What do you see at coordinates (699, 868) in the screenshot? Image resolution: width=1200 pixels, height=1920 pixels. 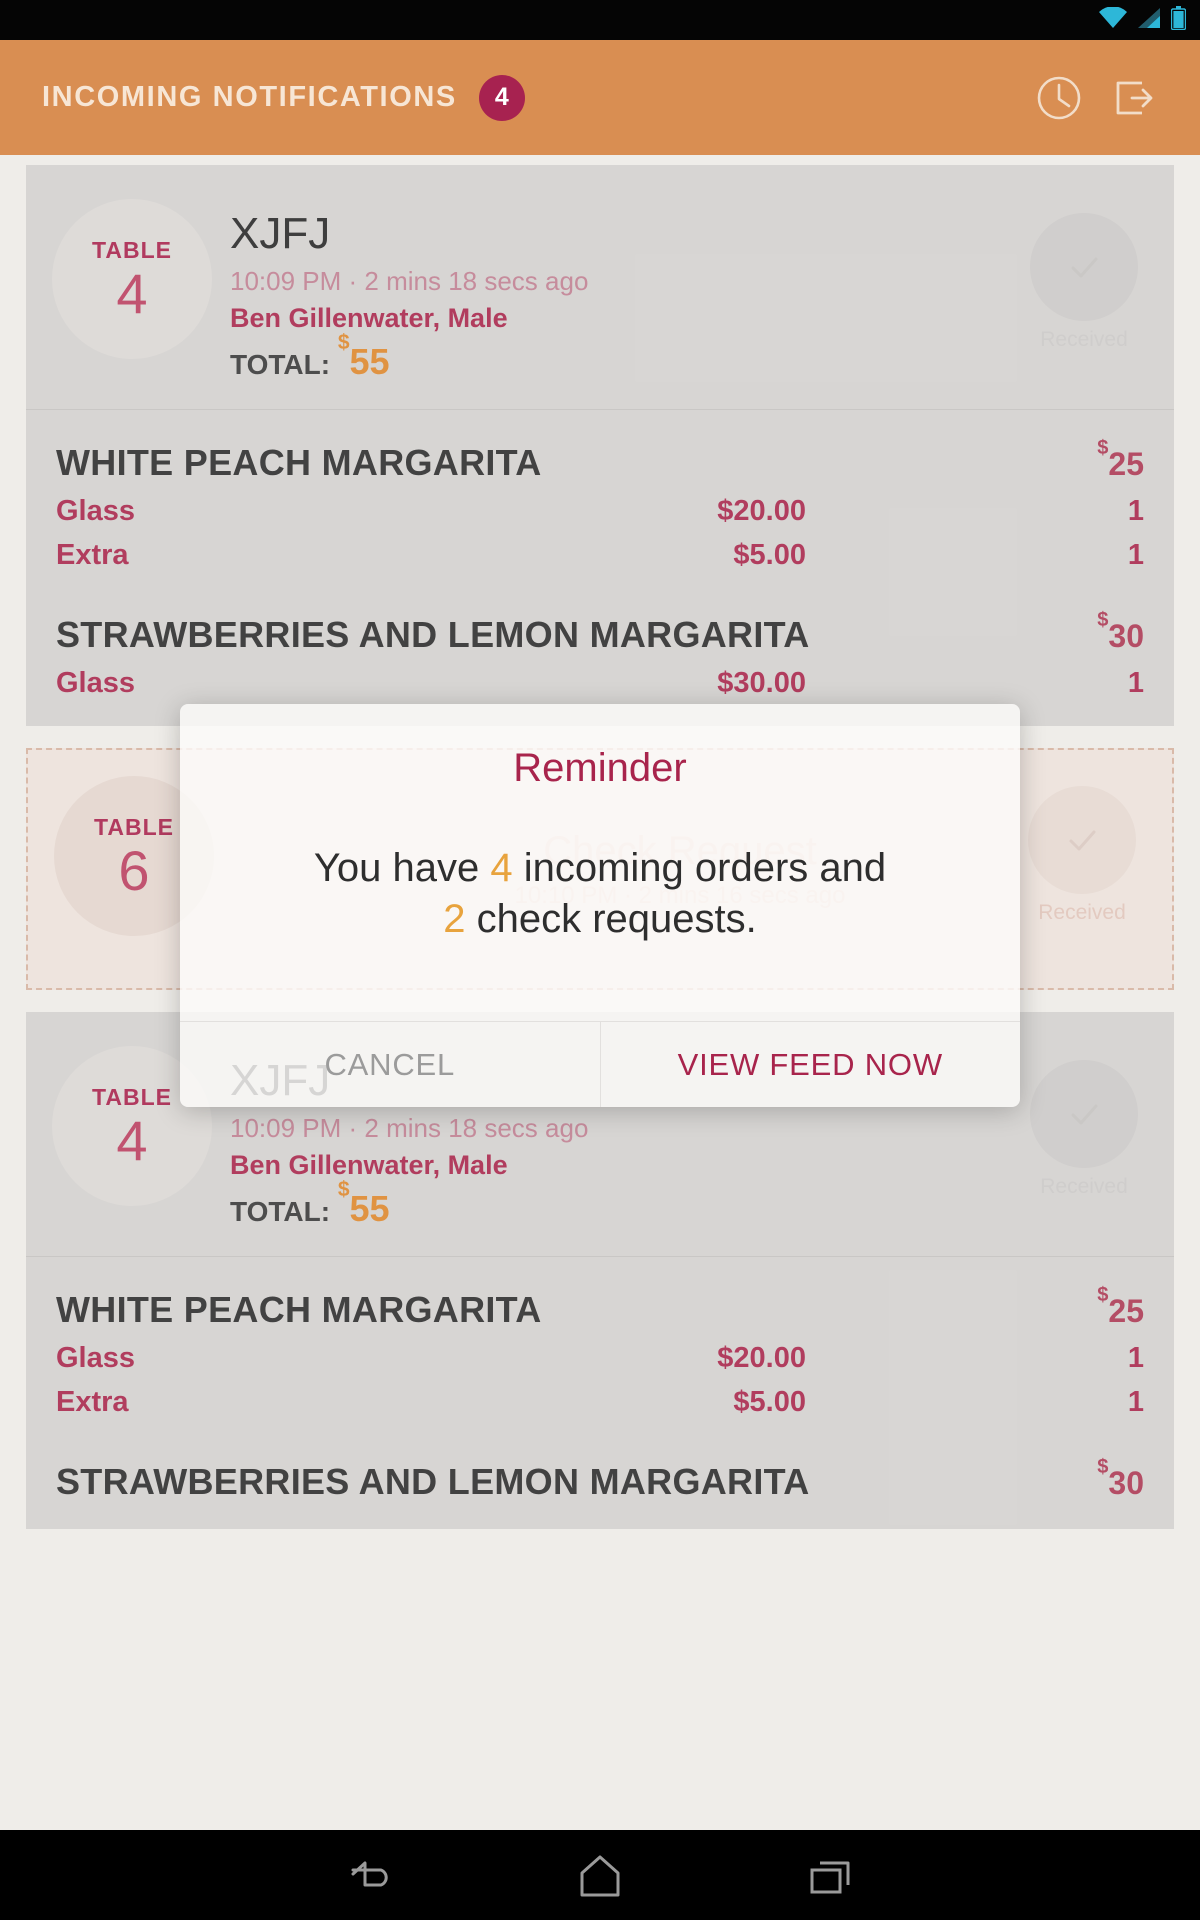 I see `dialog-message-part2: incoming orders and` at bounding box center [699, 868].